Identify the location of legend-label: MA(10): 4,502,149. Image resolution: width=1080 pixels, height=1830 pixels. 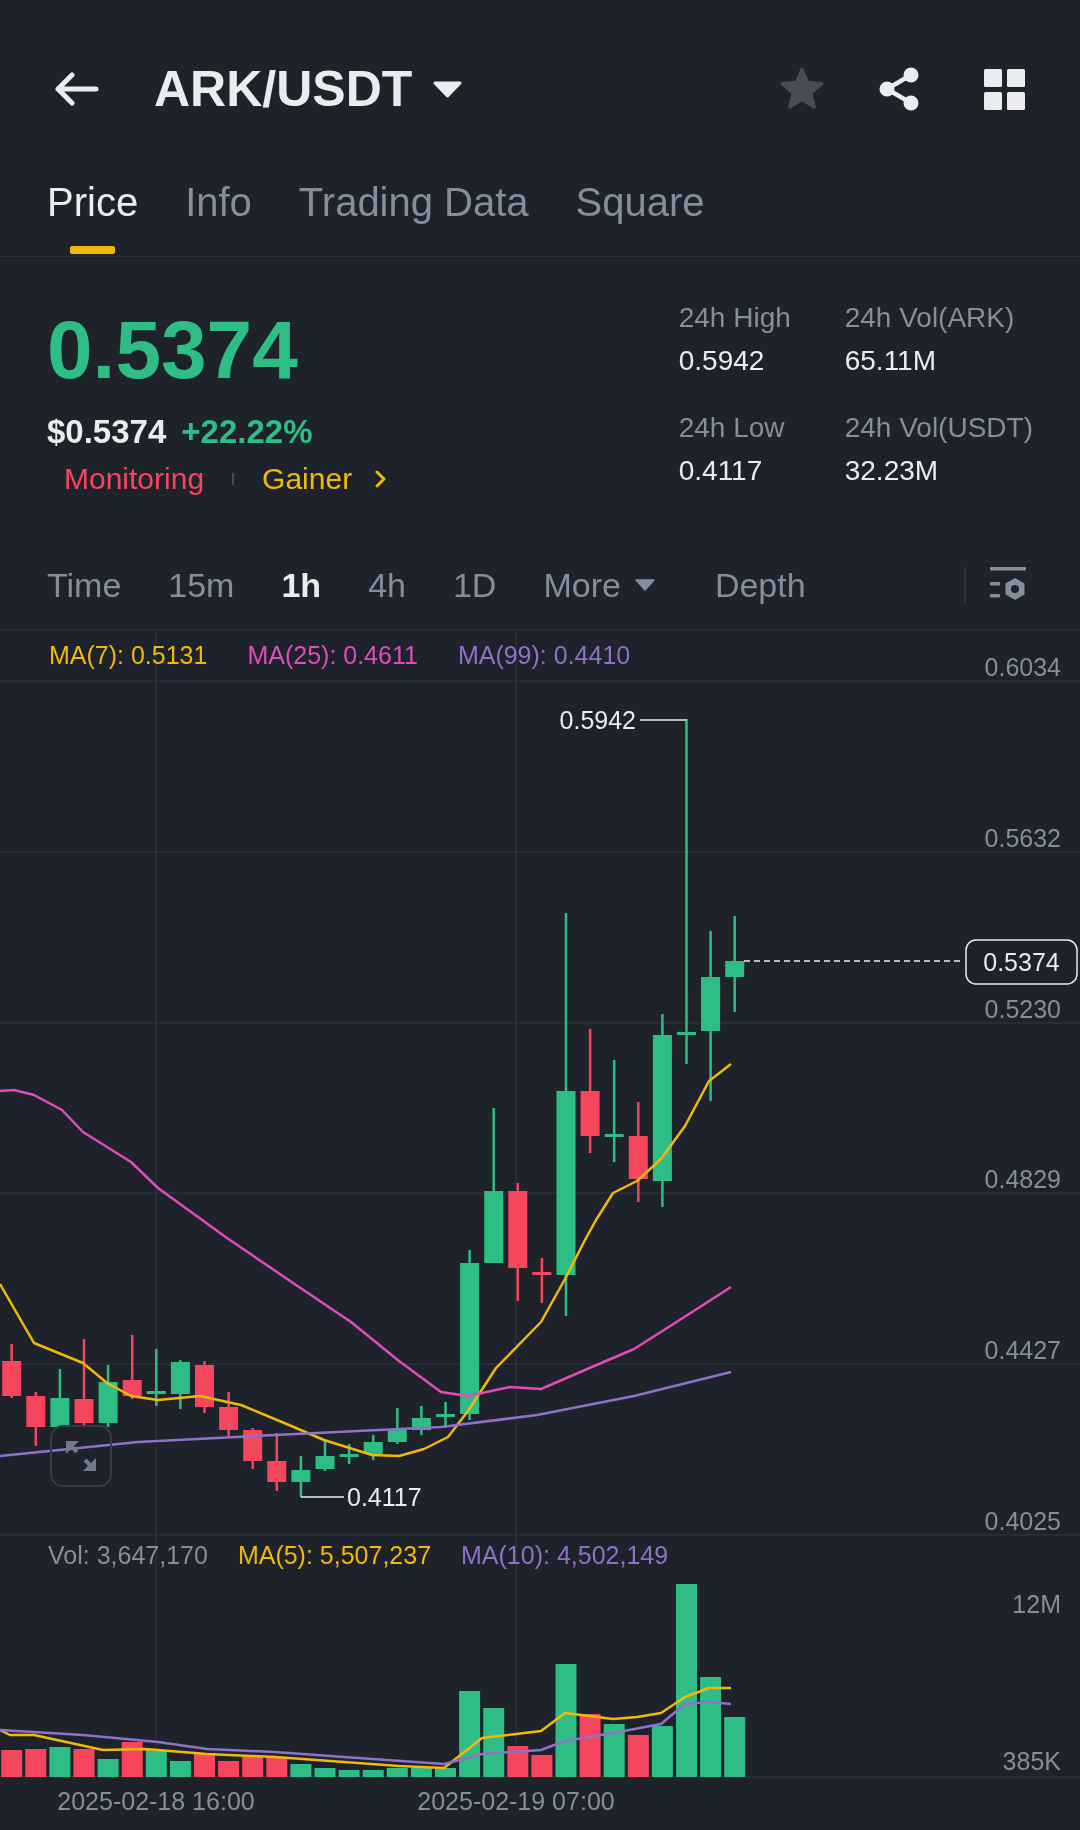
(565, 1555).